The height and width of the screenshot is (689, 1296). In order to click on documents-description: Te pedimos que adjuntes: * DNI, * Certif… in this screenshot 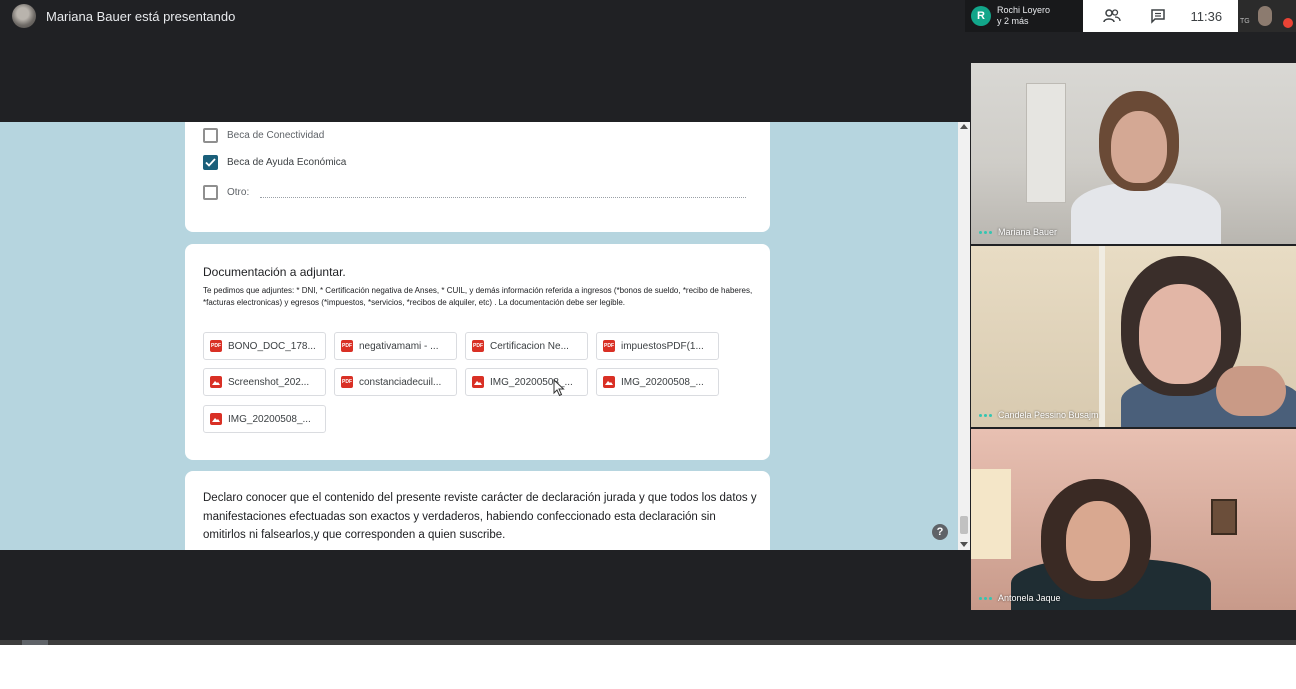, I will do `click(478, 296)`.